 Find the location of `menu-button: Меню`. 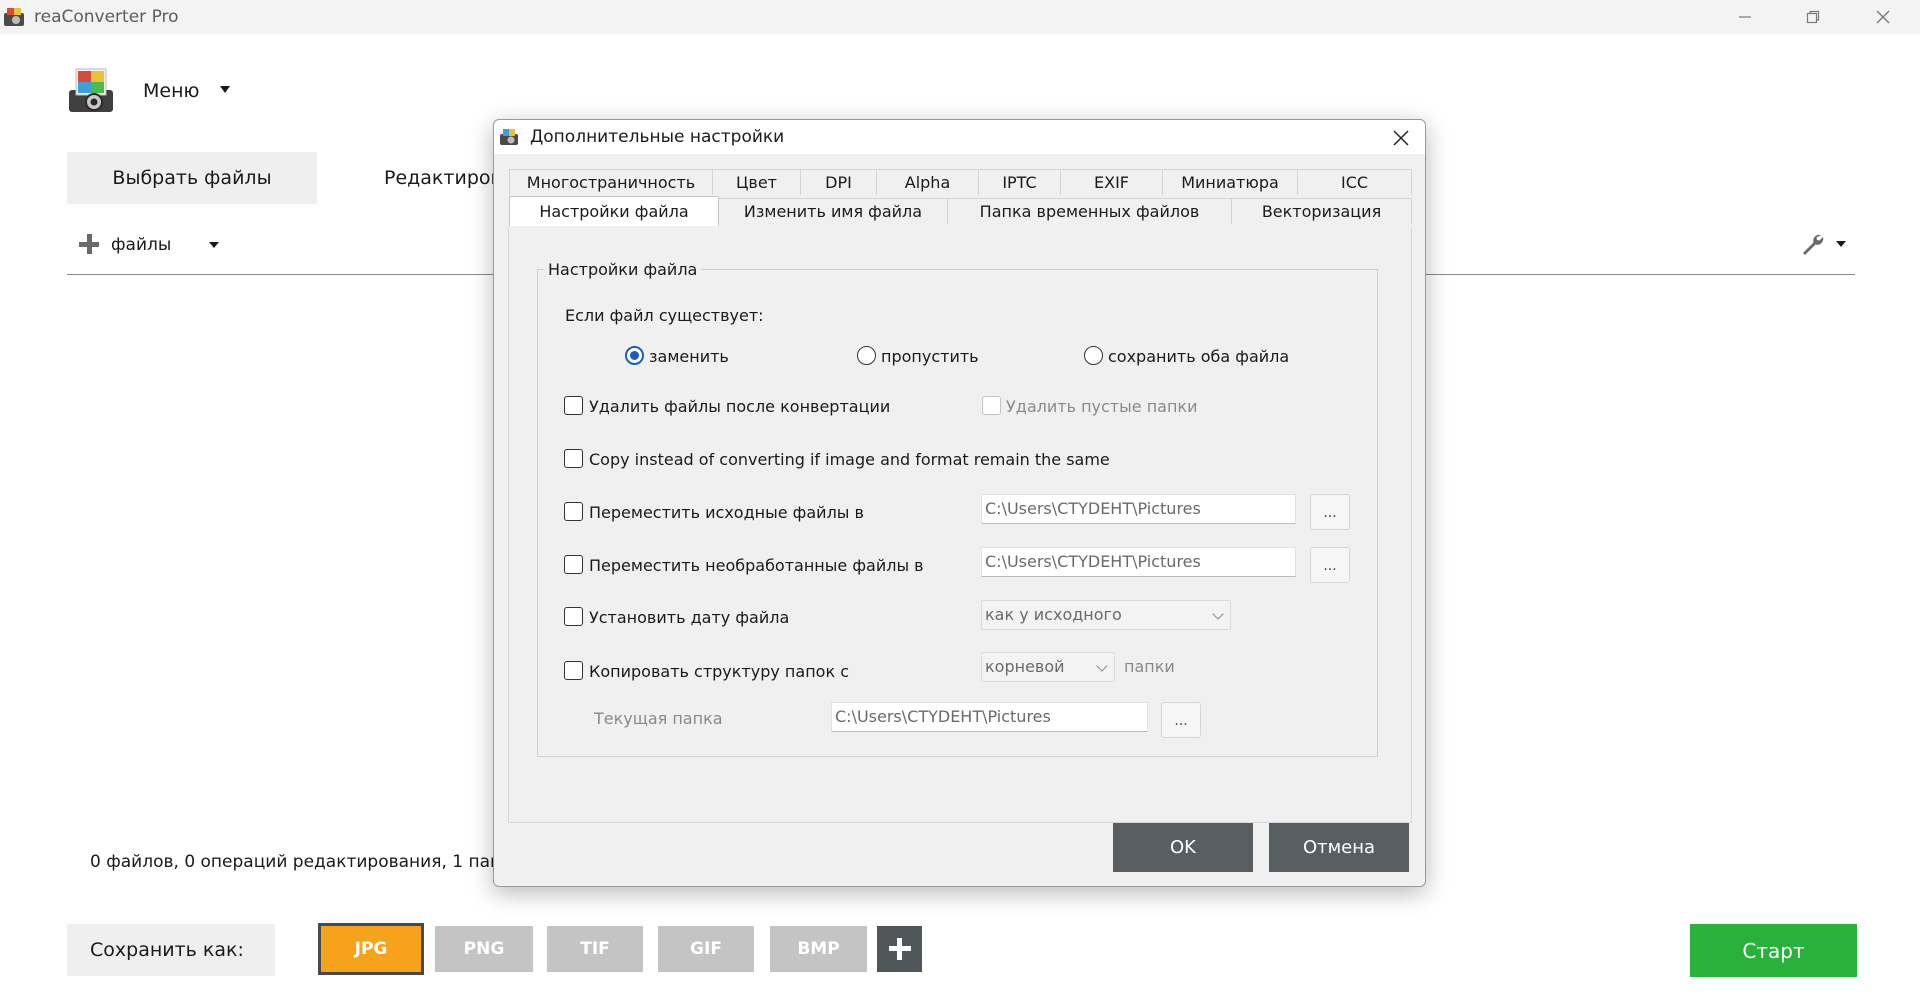

menu-button: Меню is located at coordinates (171, 91).